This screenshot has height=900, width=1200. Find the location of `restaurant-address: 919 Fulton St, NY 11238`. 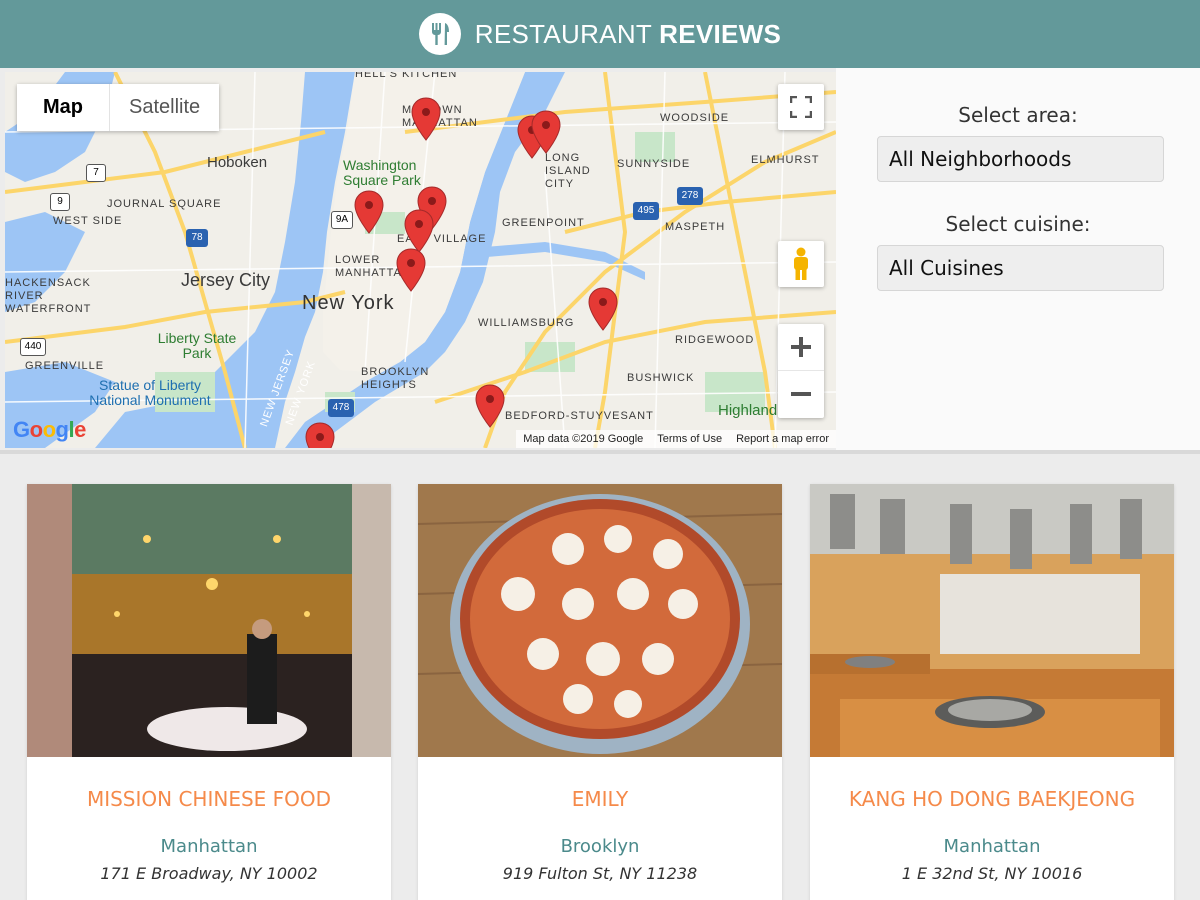

restaurant-address: 919 Fulton St, NY 11238 is located at coordinates (600, 873).